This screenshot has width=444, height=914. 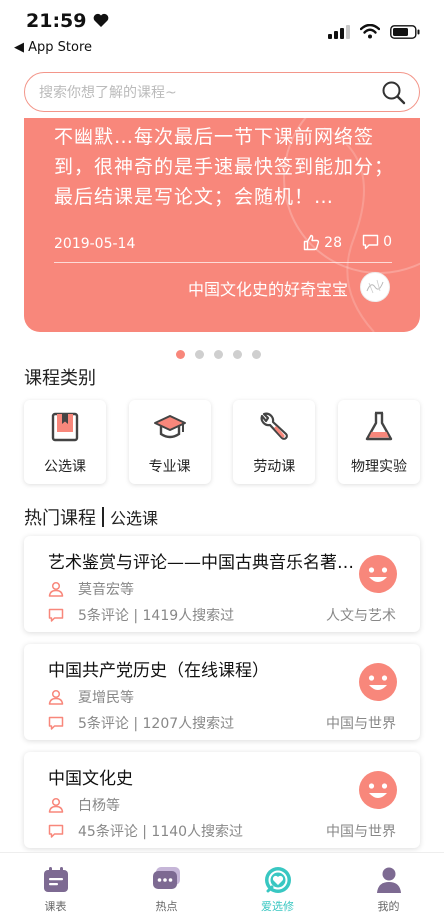 What do you see at coordinates (311, 242) in the screenshot?
I see `thumbs-up-icon` at bounding box center [311, 242].